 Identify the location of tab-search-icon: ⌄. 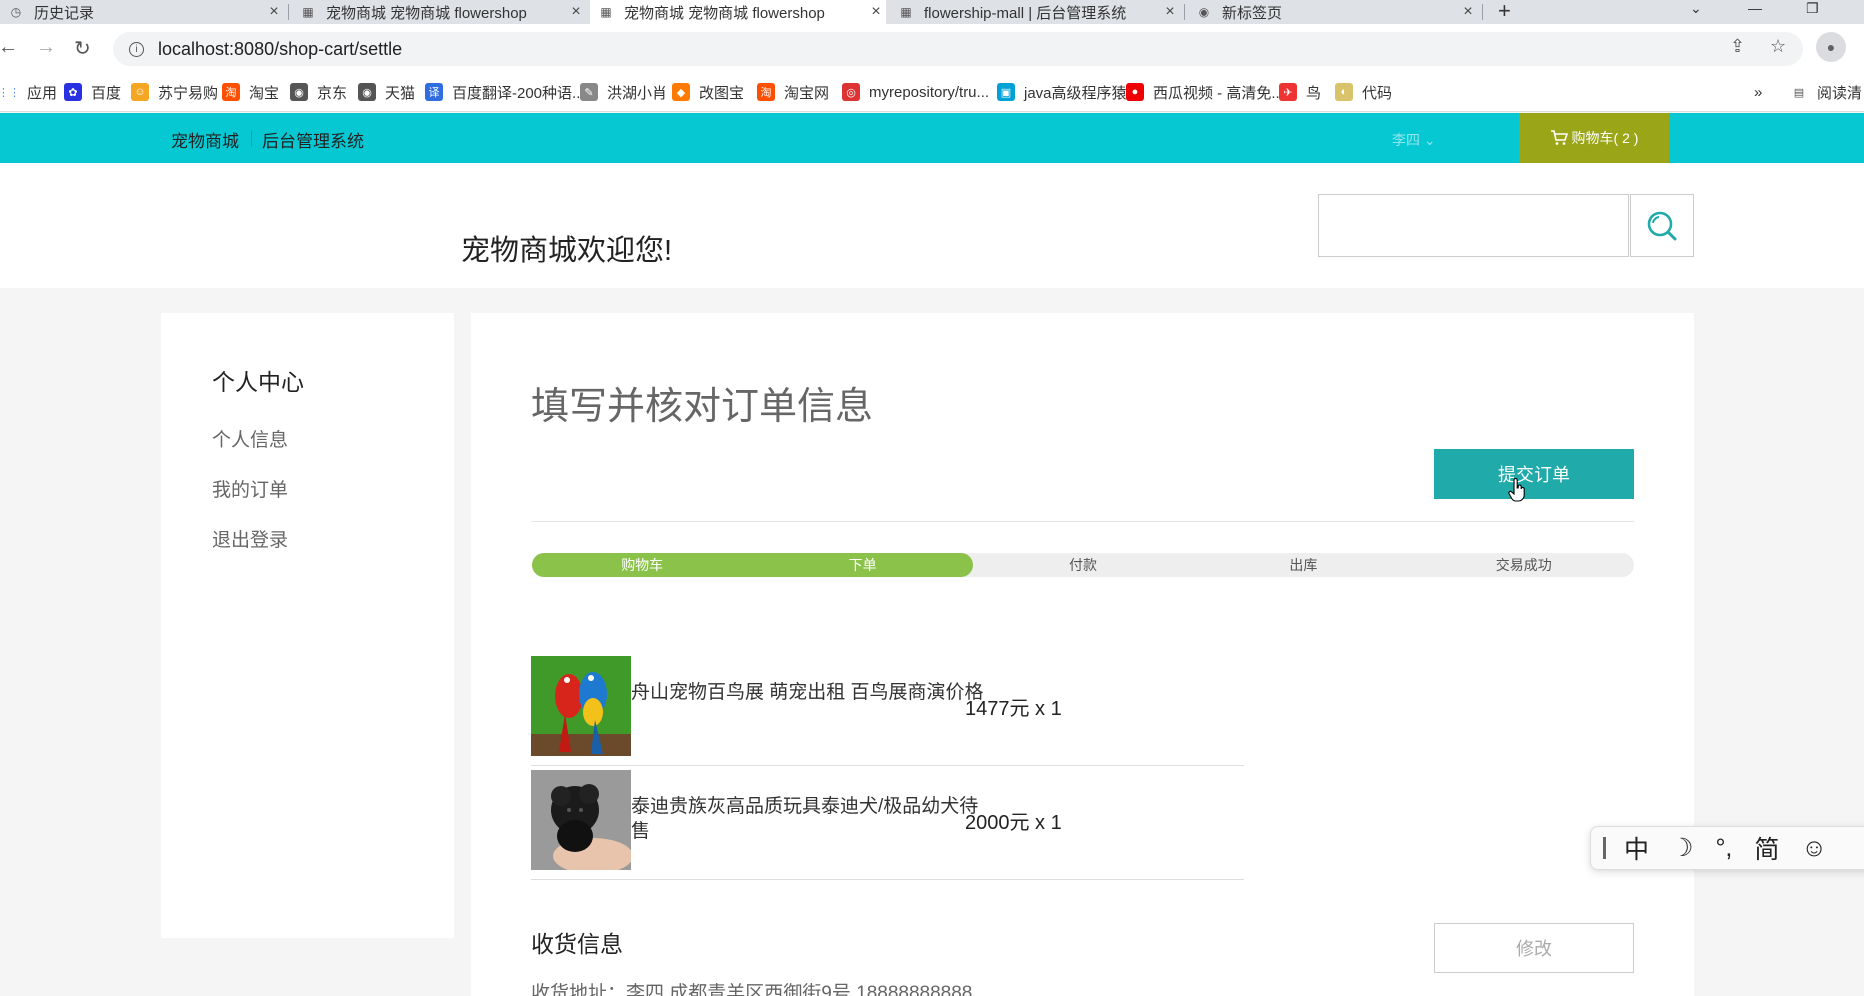
(1696, 8).